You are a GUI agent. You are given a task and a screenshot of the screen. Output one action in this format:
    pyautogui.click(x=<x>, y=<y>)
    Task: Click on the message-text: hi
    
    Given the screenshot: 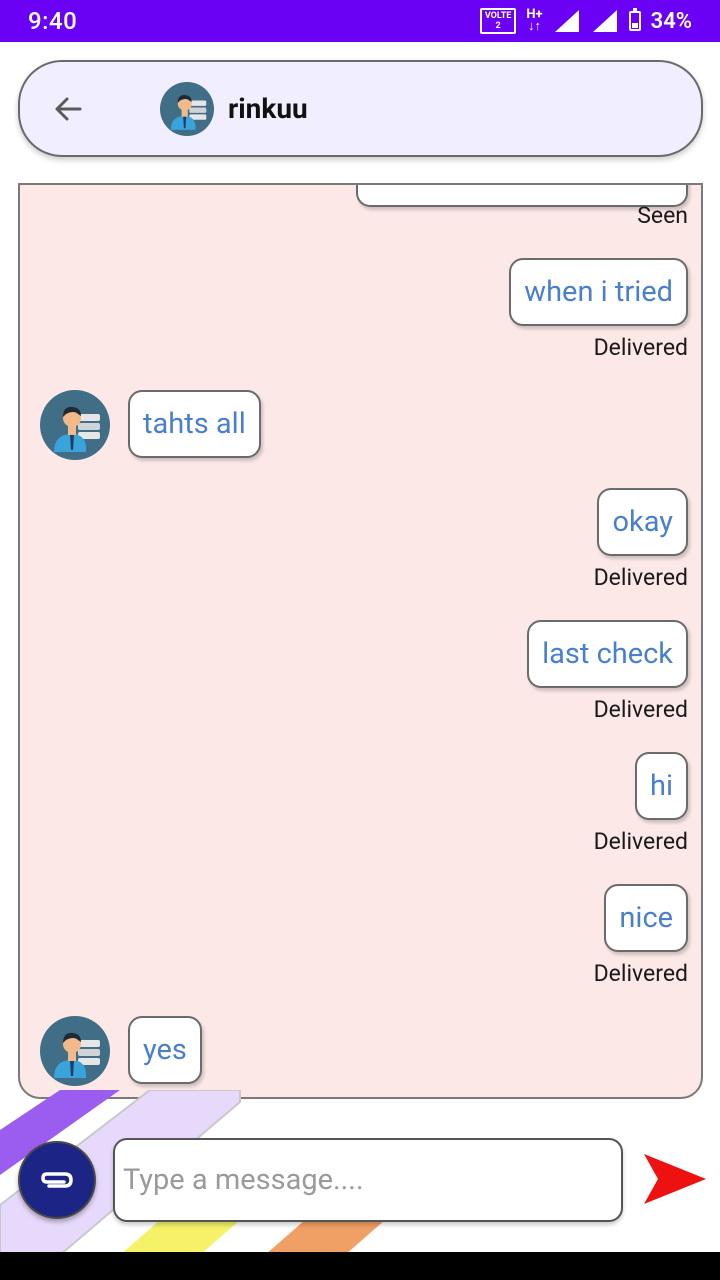 What is the action you would take?
    pyautogui.click(x=661, y=786)
    